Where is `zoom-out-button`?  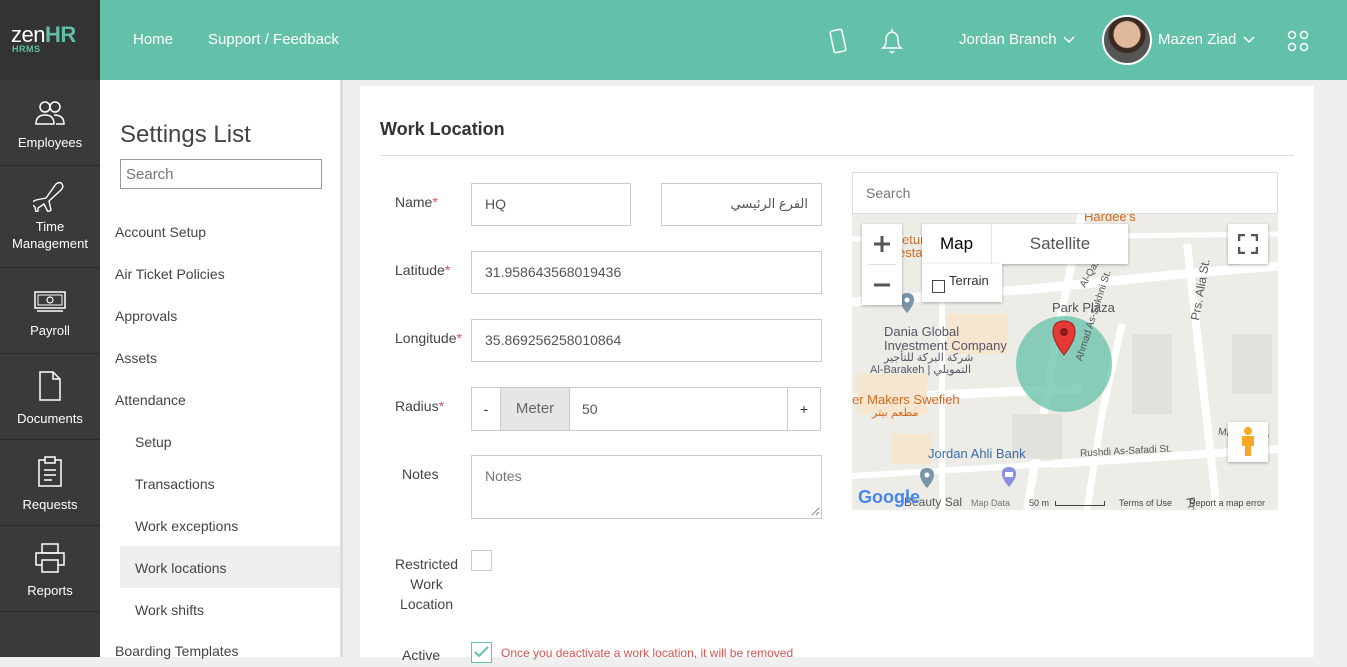
zoom-out-button is located at coordinates (882, 285).